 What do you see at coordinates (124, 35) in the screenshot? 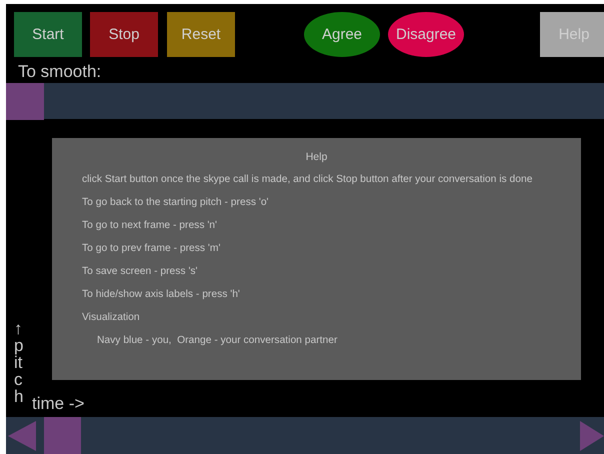
I see `action-button: Stop` at bounding box center [124, 35].